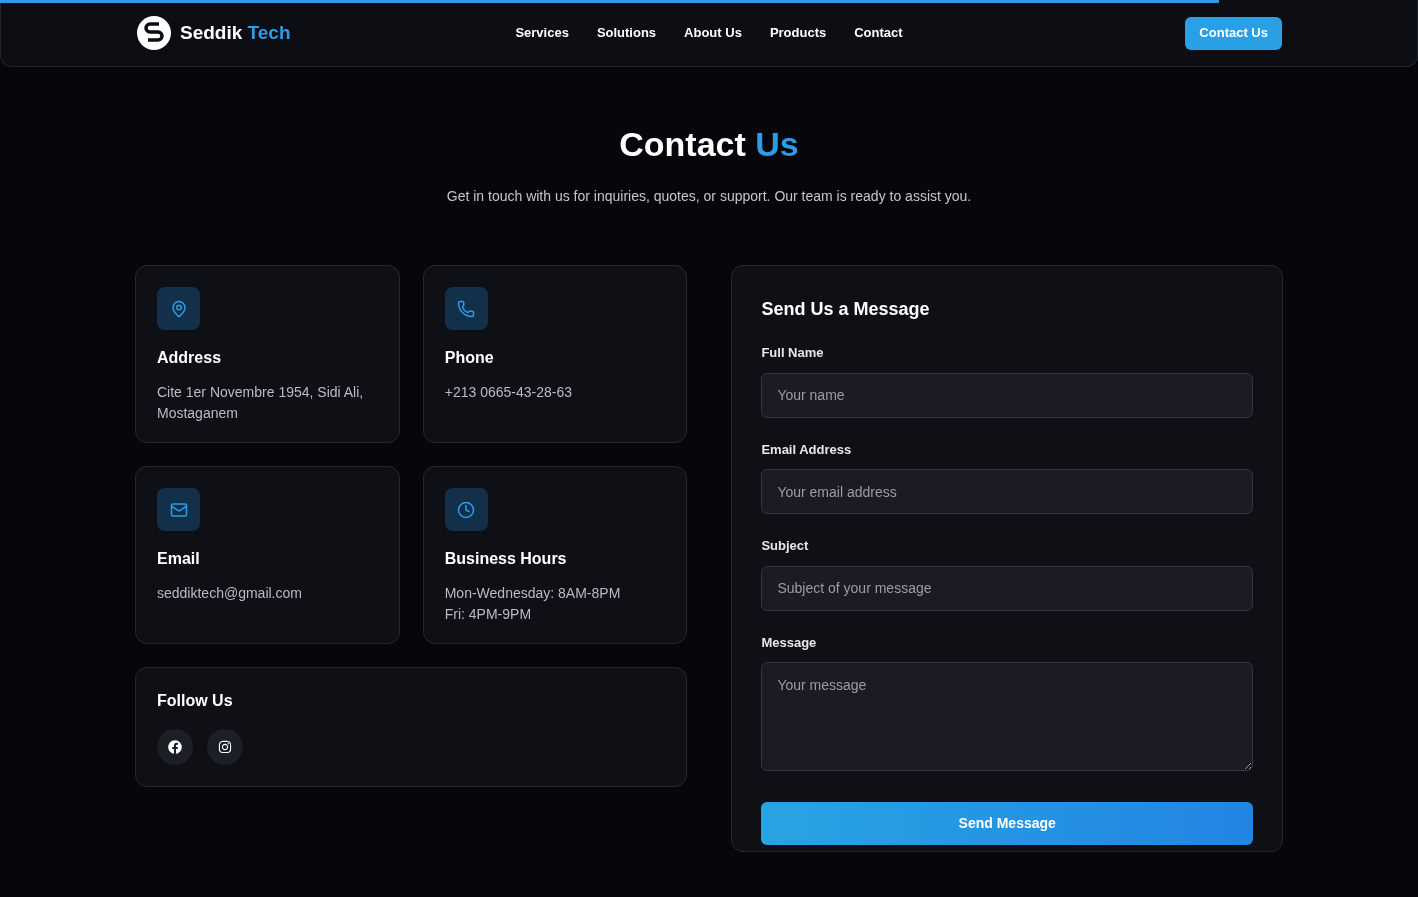 The image size is (1418, 897). Describe the element at coordinates (793, 353) in the screenshot. I see `field-label: Full Name` at that location.